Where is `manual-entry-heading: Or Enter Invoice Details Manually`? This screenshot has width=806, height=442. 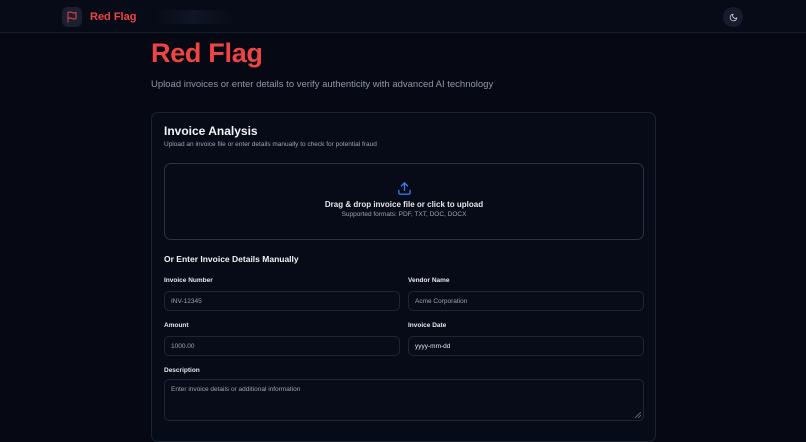 manual-entry-heading: Or Enter Invoice Details Manually is located at coordinates (231, 259).